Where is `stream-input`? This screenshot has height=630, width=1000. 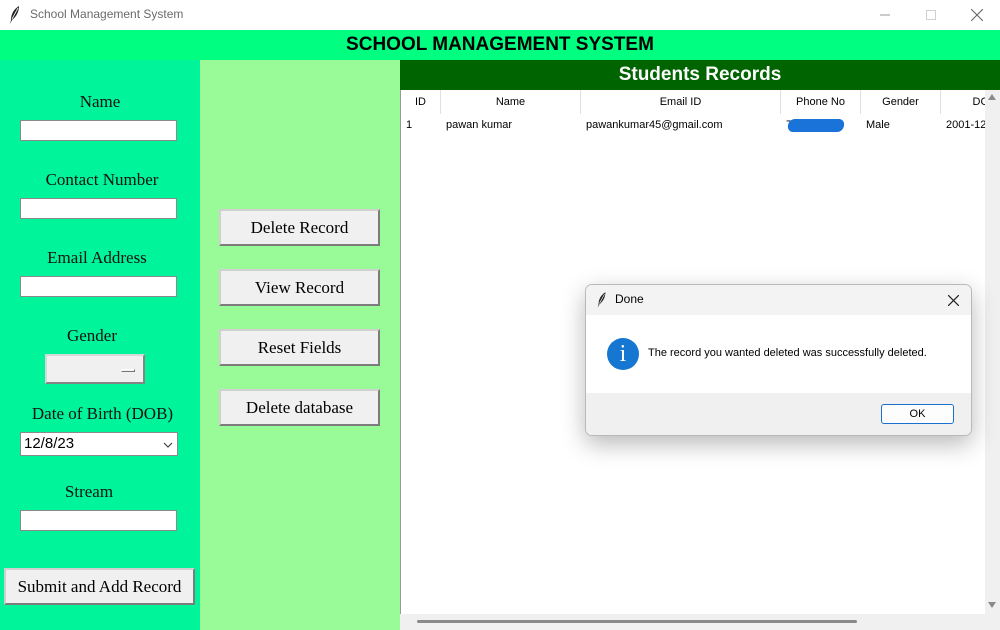 stream-input is located at coordinates (98, 520).